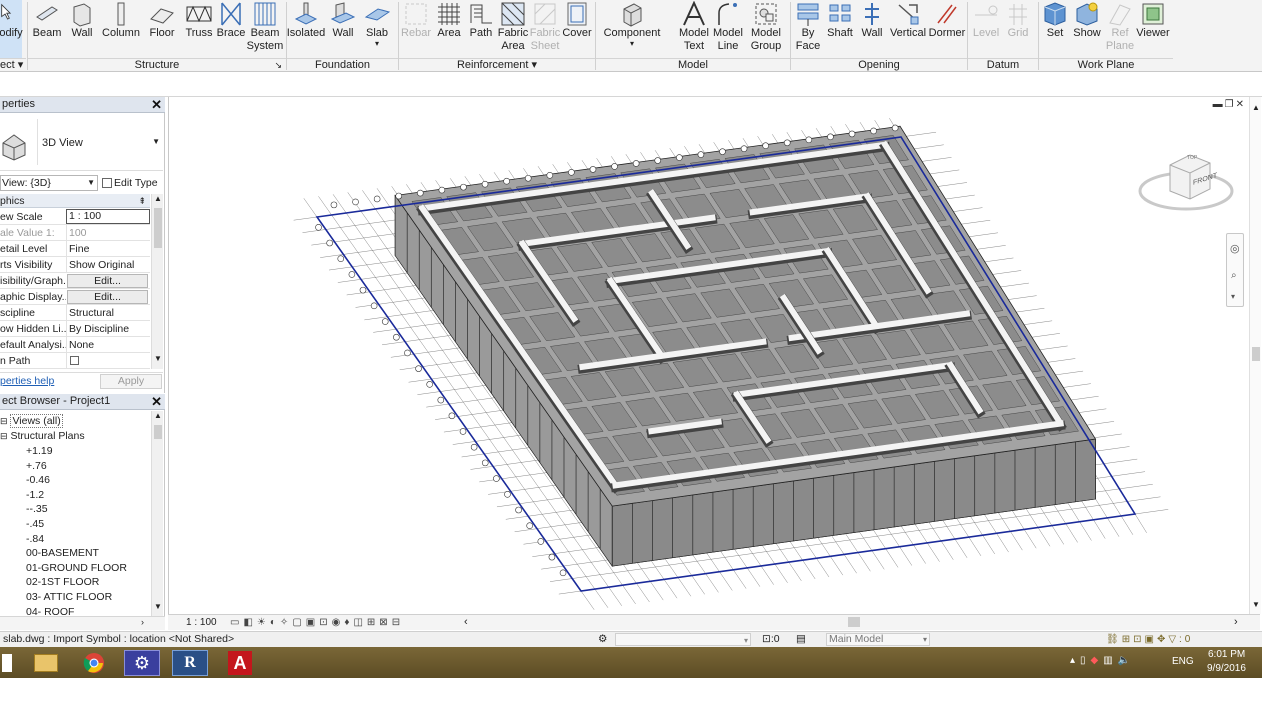 Image resolution: width=1280 pixels, height=720 pixels. What do you see at coordinates (801, 639) in the screenshot?
I see `design-options-icon: ▤` at bounding box center [801, 639].